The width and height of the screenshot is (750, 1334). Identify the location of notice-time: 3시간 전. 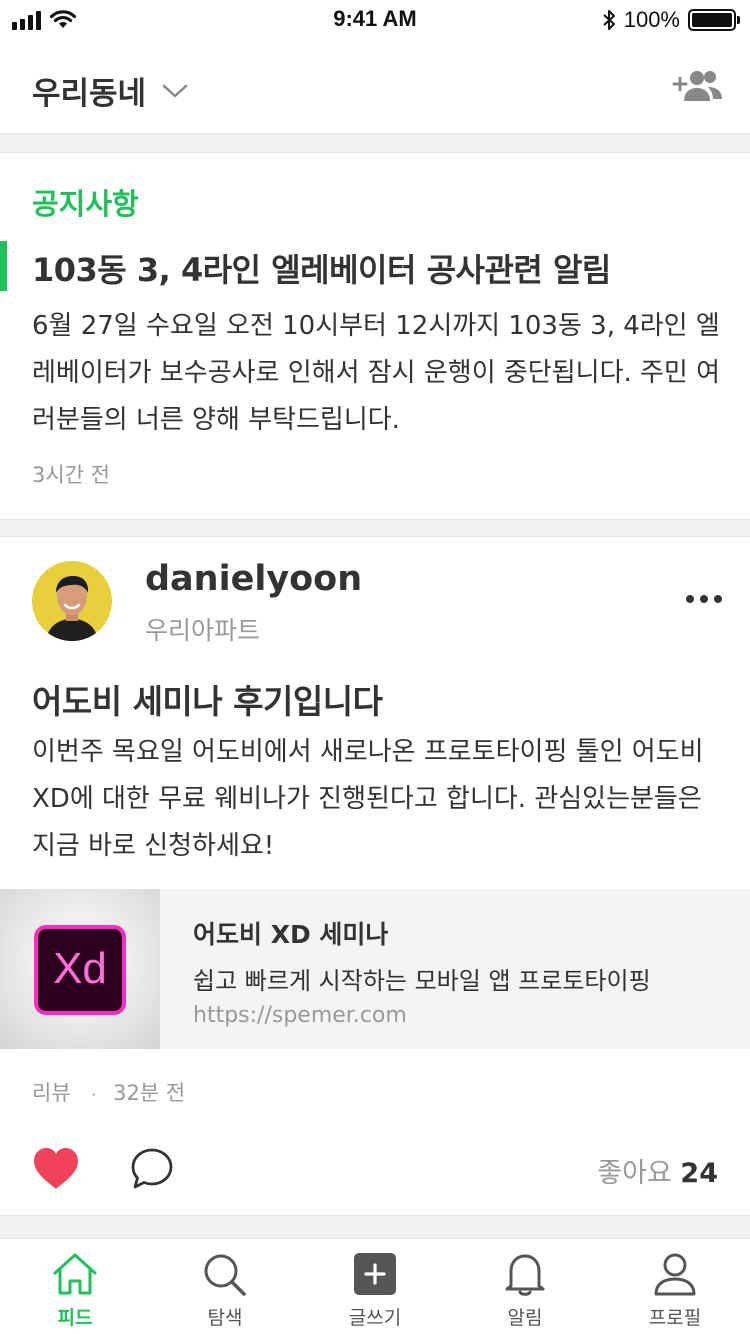
(71, 475).